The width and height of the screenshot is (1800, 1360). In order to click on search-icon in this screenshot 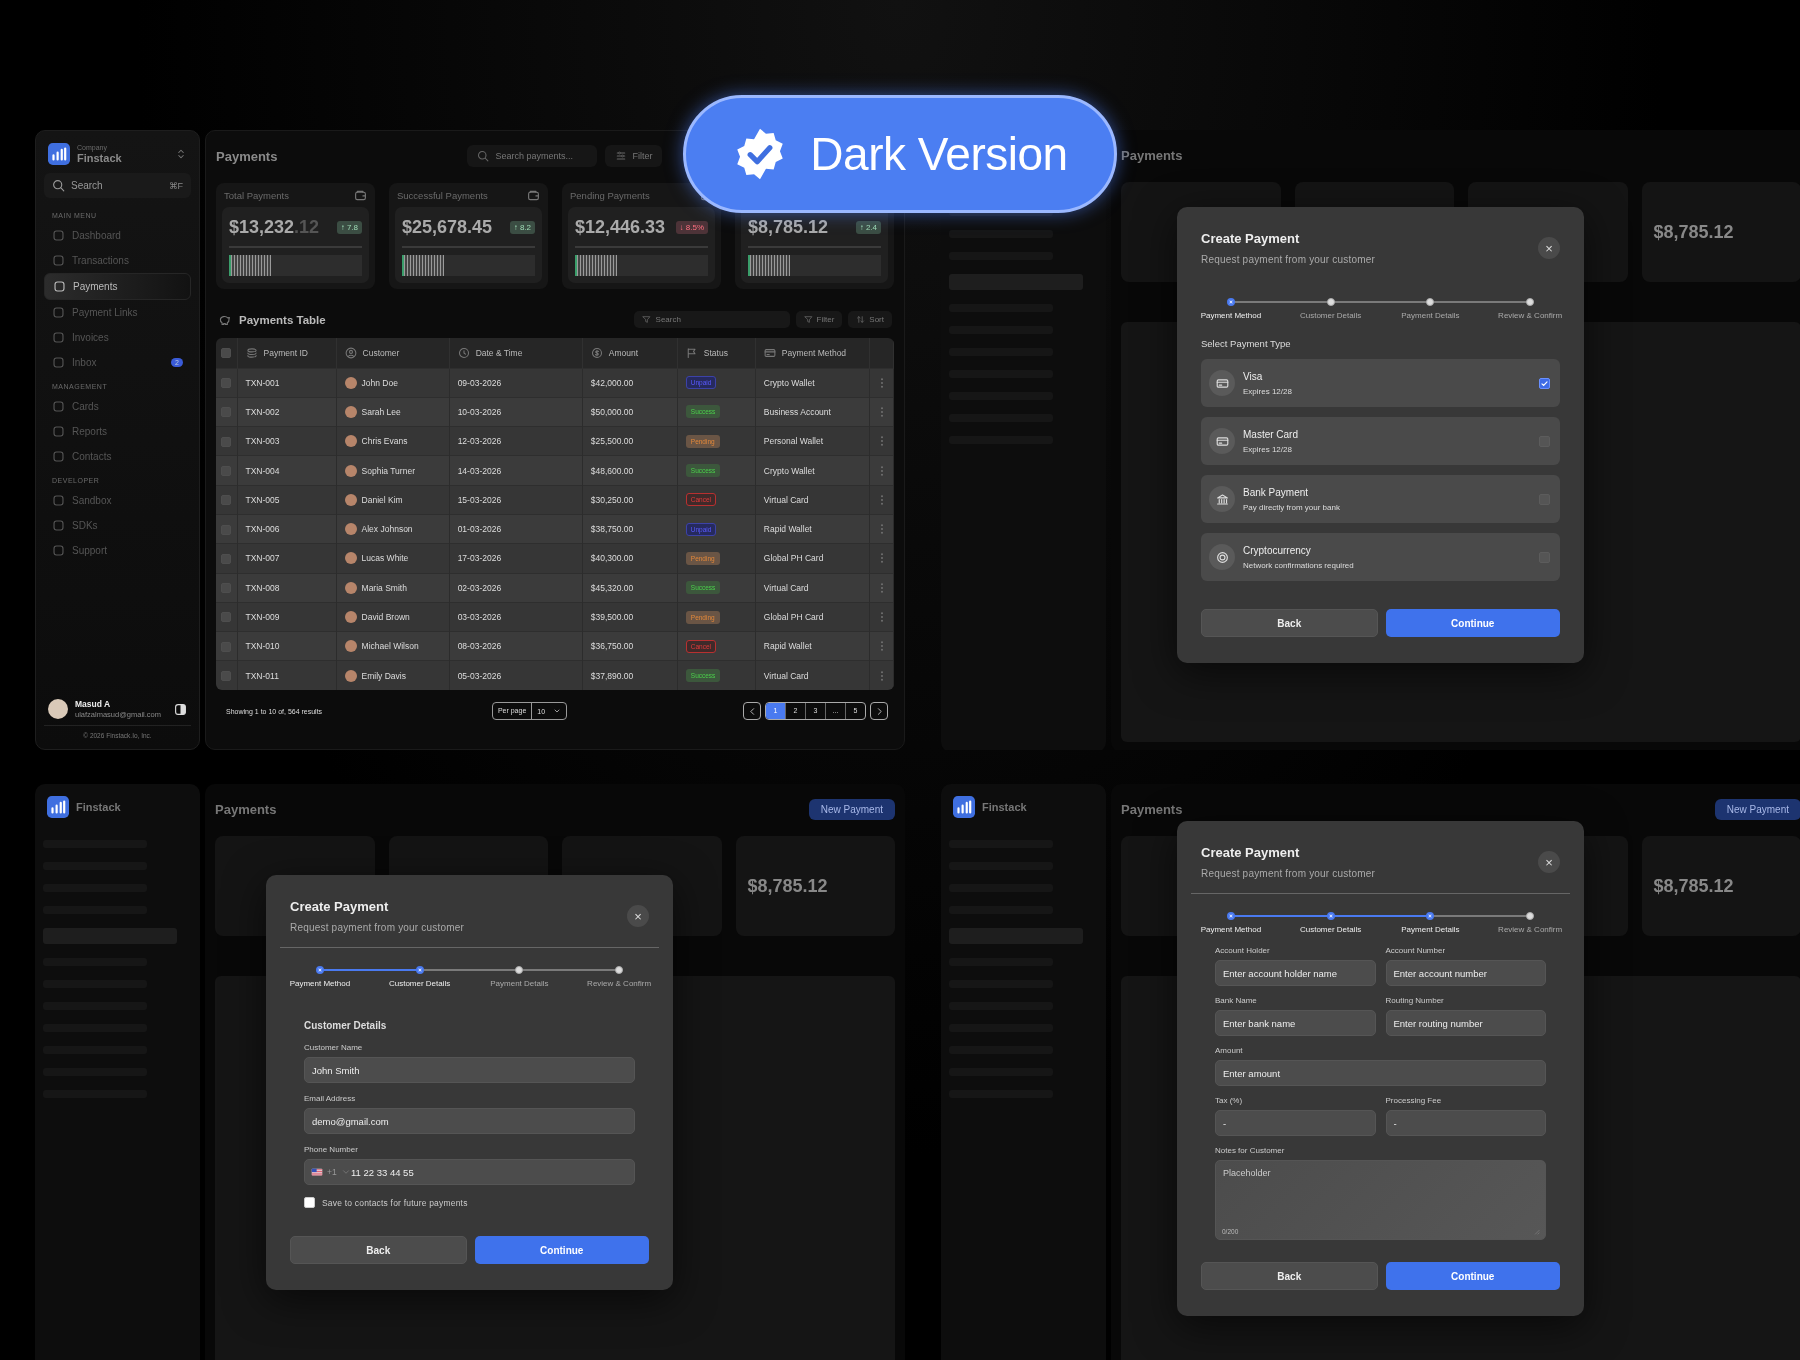, I will do `click(58, 185)`.